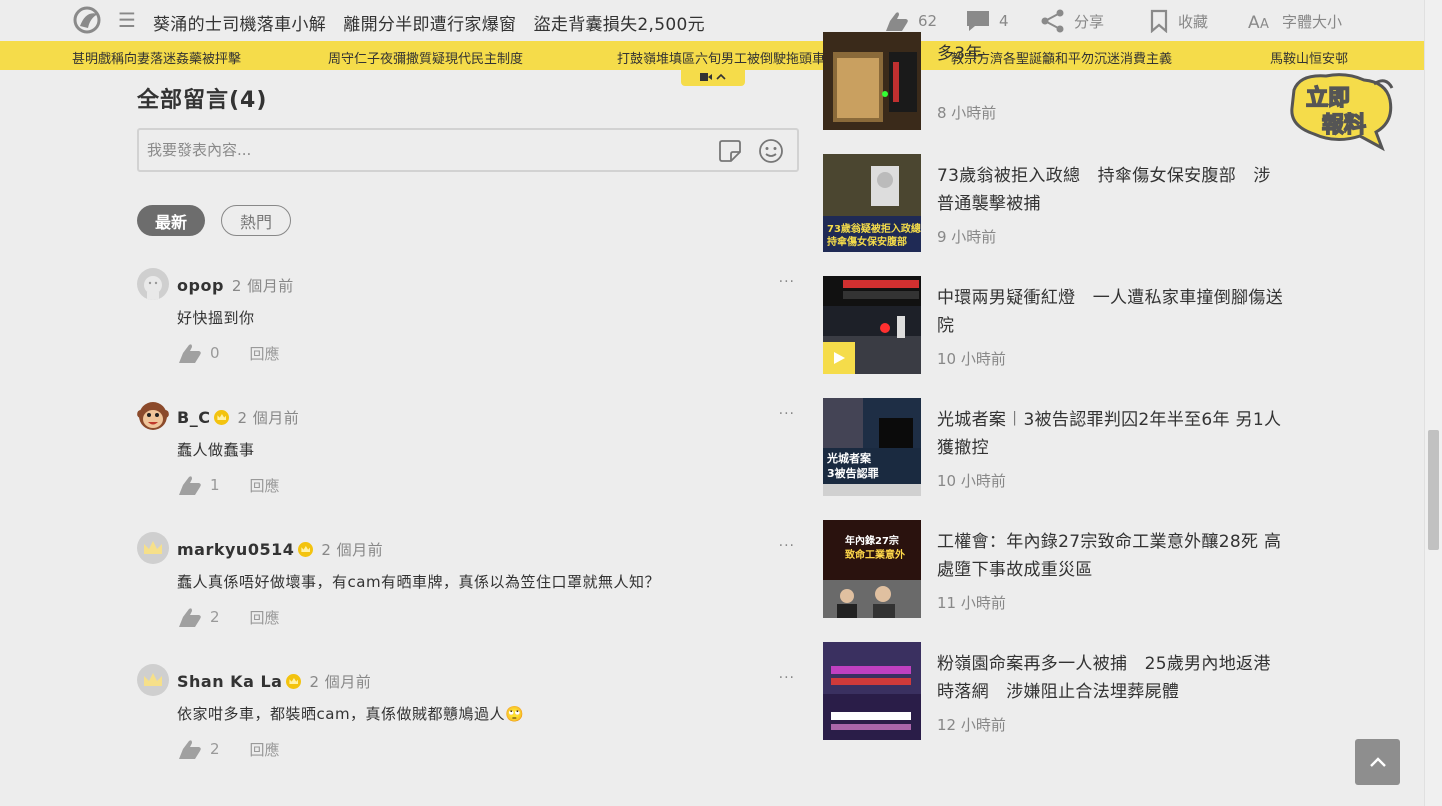 The height and width of the screenshot is (806, 1442). I want to click on comment-like-button: 0, so click(198, 353).